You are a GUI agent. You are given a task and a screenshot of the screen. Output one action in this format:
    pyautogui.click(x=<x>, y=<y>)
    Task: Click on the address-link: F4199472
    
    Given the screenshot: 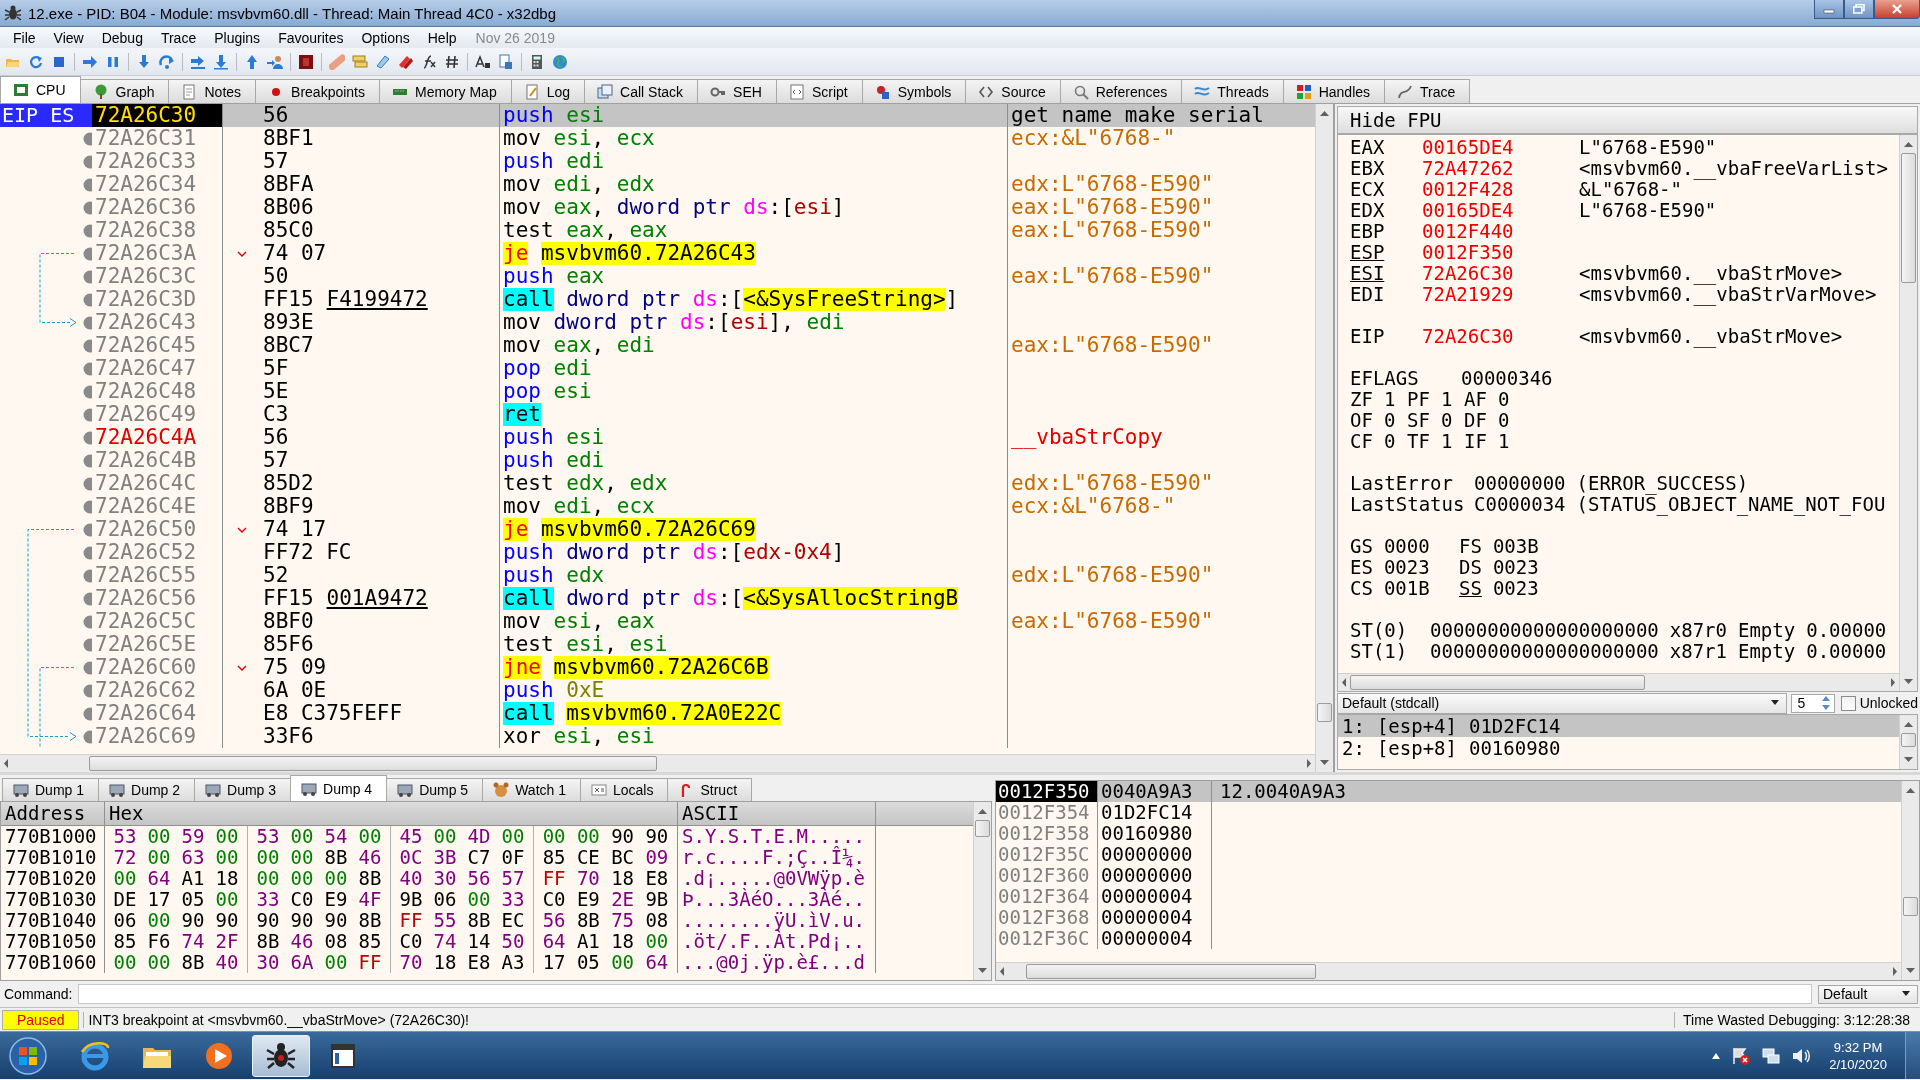 What is the action you would take?
    pyautogui.click(x=377, y=299)
    